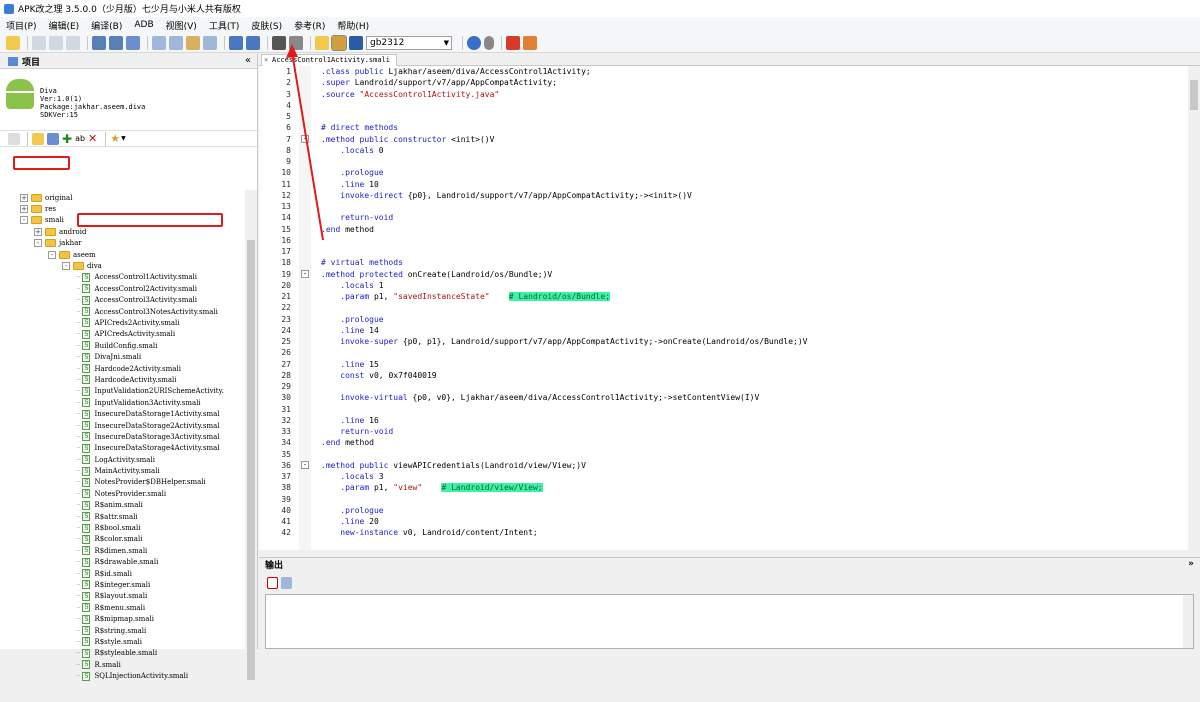 This screenshot has height=702, width=1200. Describe the element at coordinates (564, 150) in the screenshot. I see `code-line: .locals 0` at that location.